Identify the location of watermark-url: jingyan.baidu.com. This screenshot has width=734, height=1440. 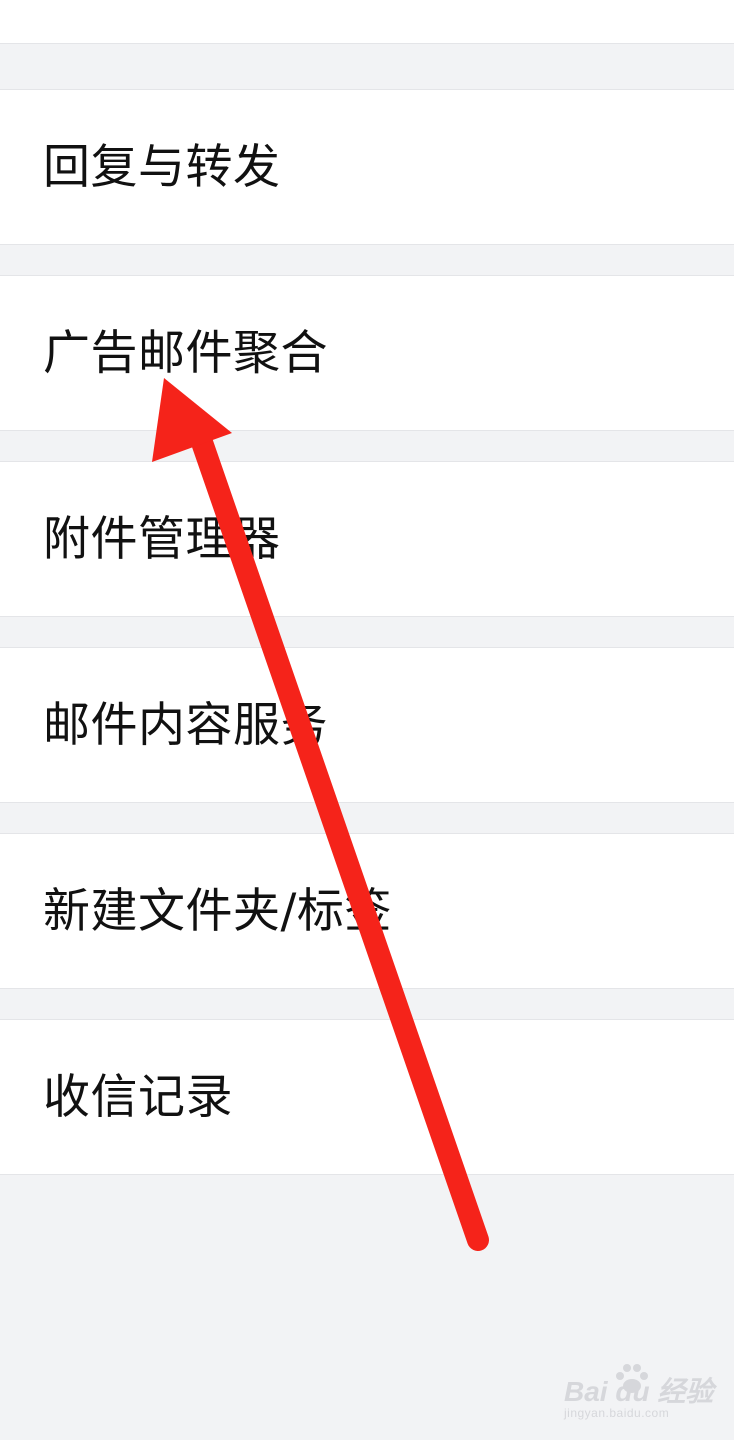
(617, 1413).